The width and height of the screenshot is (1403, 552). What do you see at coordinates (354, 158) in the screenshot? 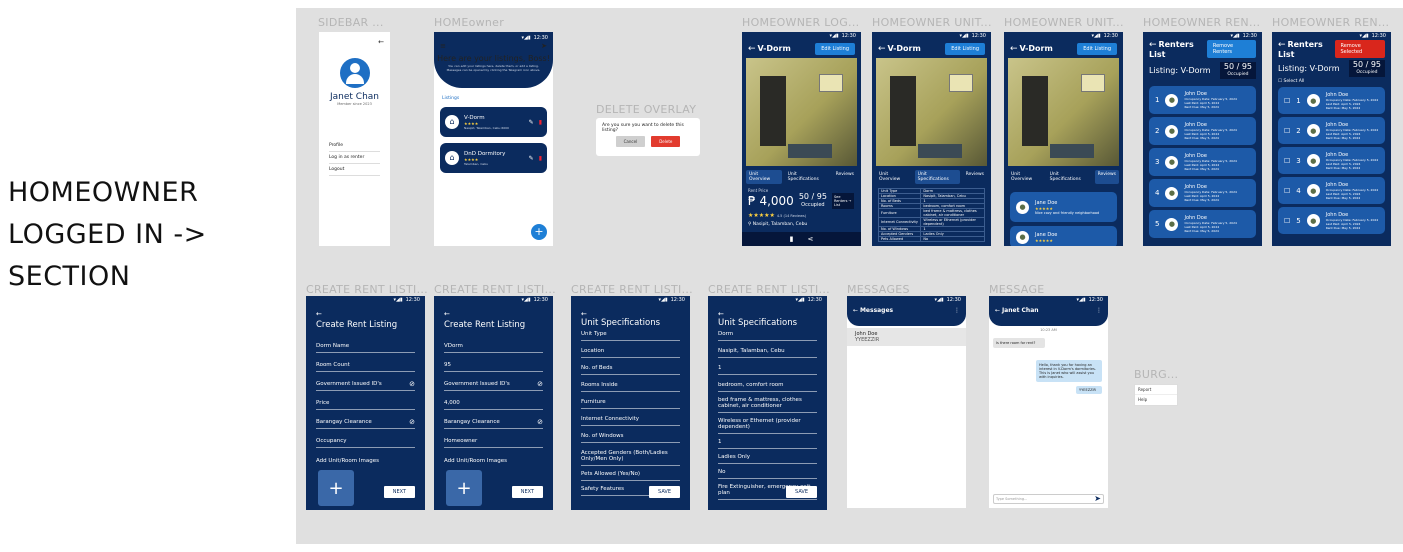
I see `sidebar-item-renter: Log in as renter` at bounding box center [354, 158].